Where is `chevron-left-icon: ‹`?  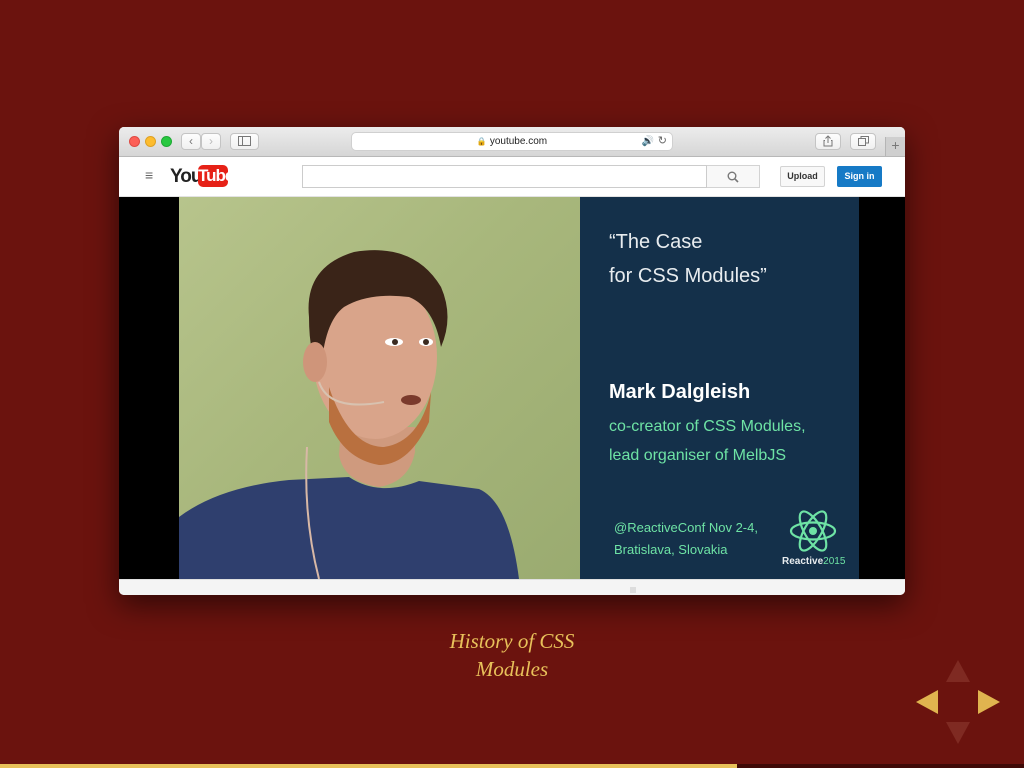
chevron-left-icon: ‹ is located at coordinates (191, 141).